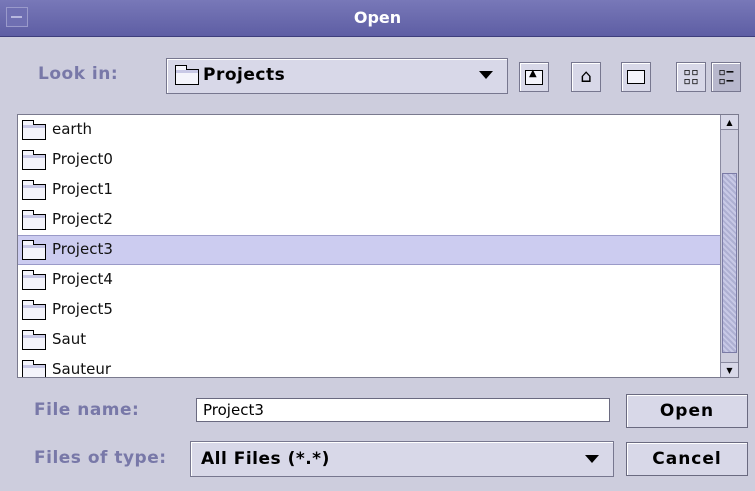 The image size is (755, 491). What do you see at coordinates (82, 309) in the screenshot?
I see `list-item-label: Project5` at bounding box center [82, 309].